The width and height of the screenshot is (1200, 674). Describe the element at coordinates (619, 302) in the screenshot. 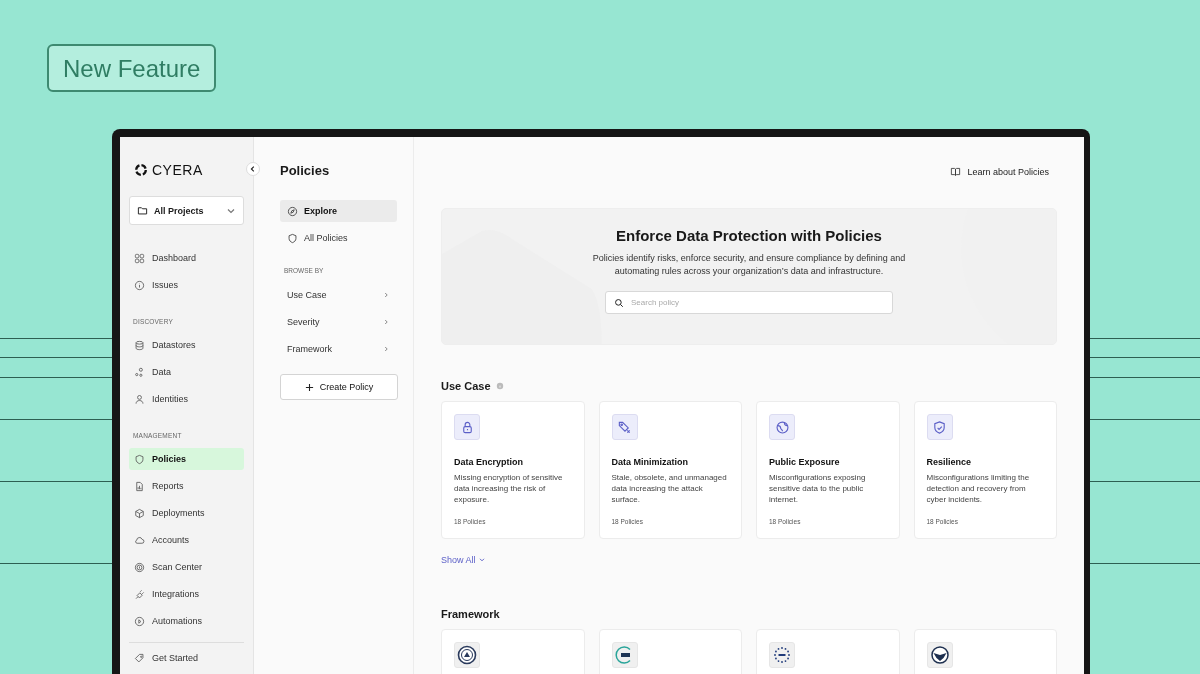

I see `search-icon` at that location.